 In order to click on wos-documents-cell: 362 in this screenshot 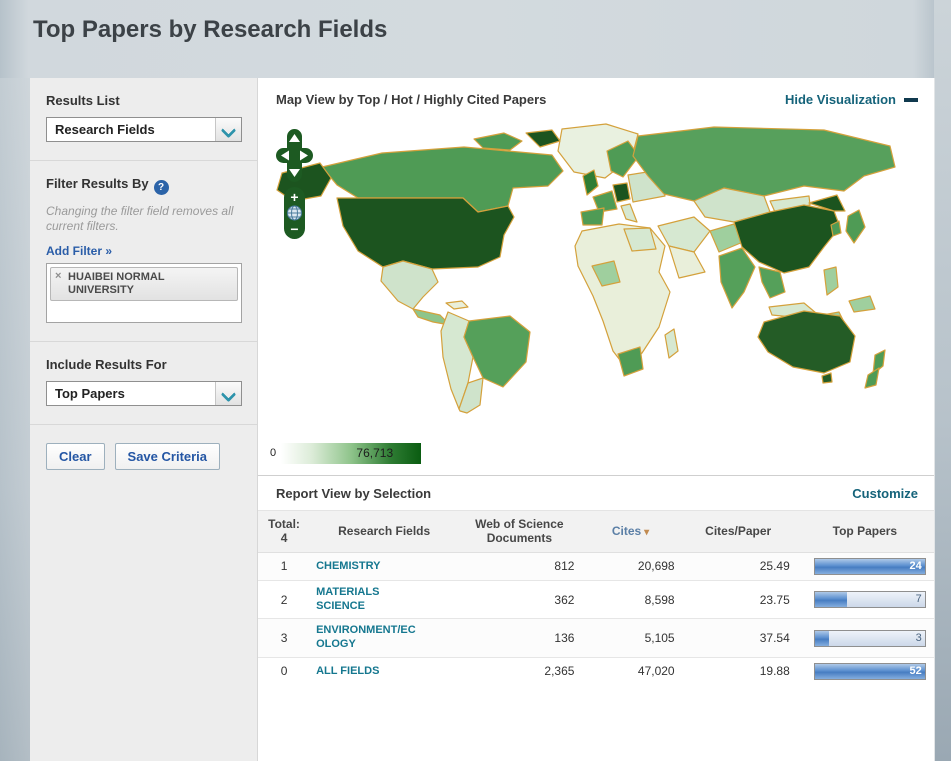, I will do `click(519, 599)`.